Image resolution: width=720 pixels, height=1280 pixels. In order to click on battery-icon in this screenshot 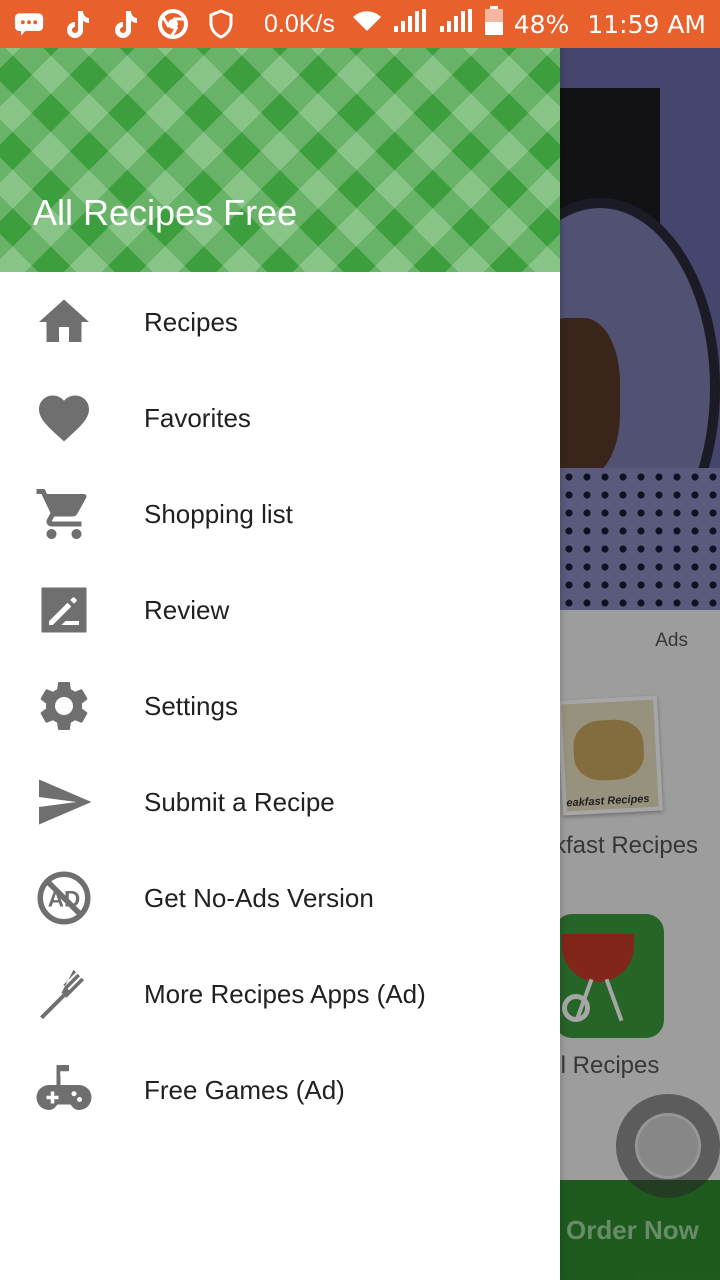, I will do `click(494, 24)`.